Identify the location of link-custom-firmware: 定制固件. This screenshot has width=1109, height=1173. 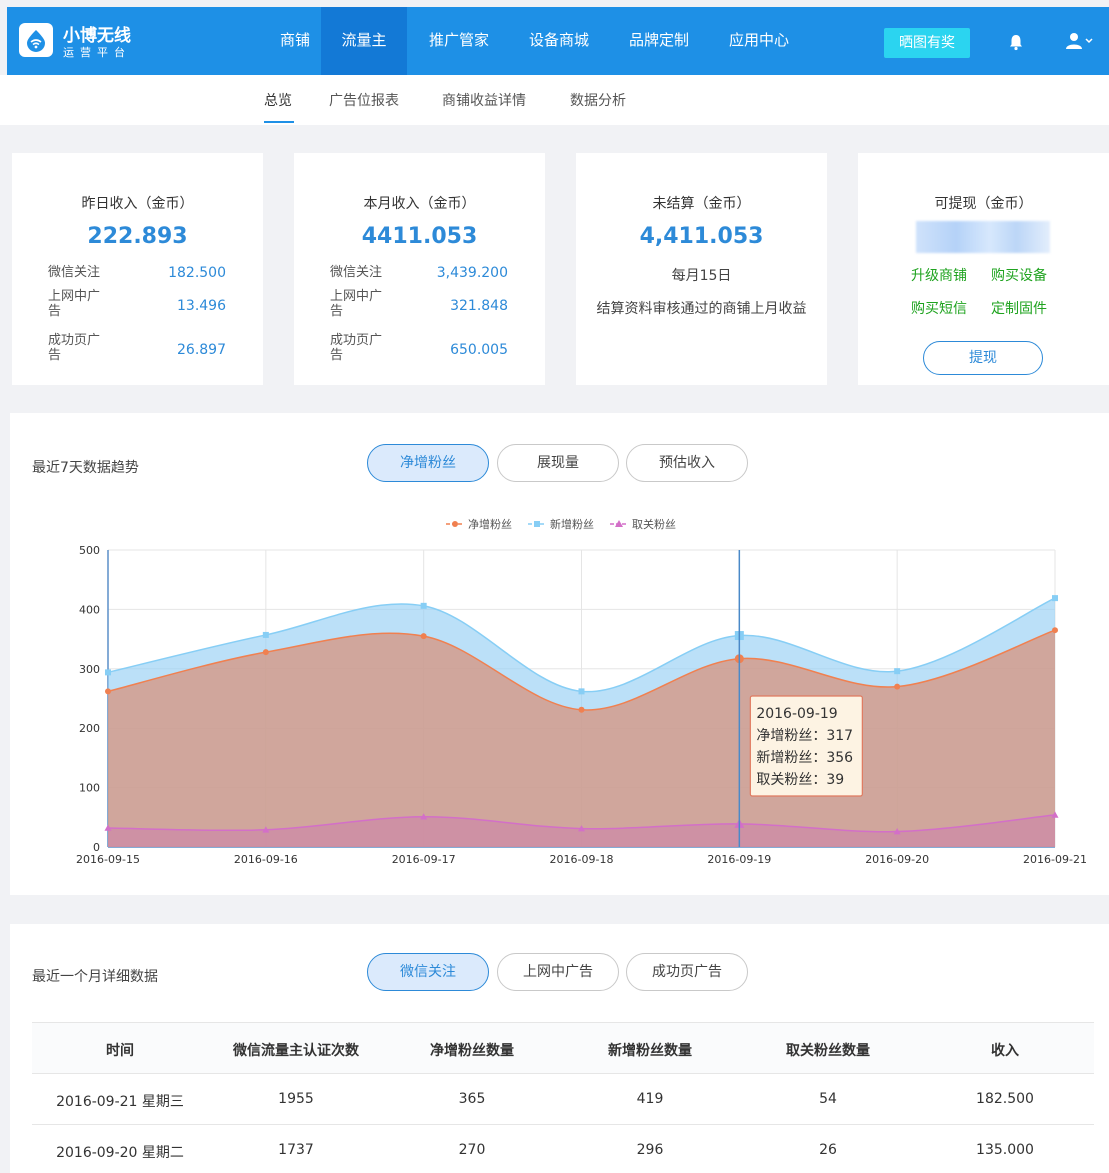
(1019, 308).